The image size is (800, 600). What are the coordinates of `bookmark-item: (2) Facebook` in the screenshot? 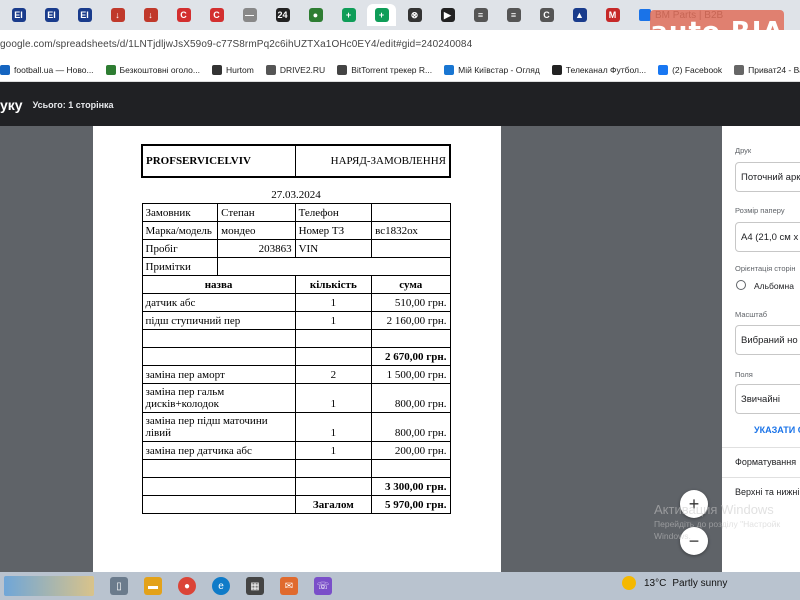 It's located at (690, 69).